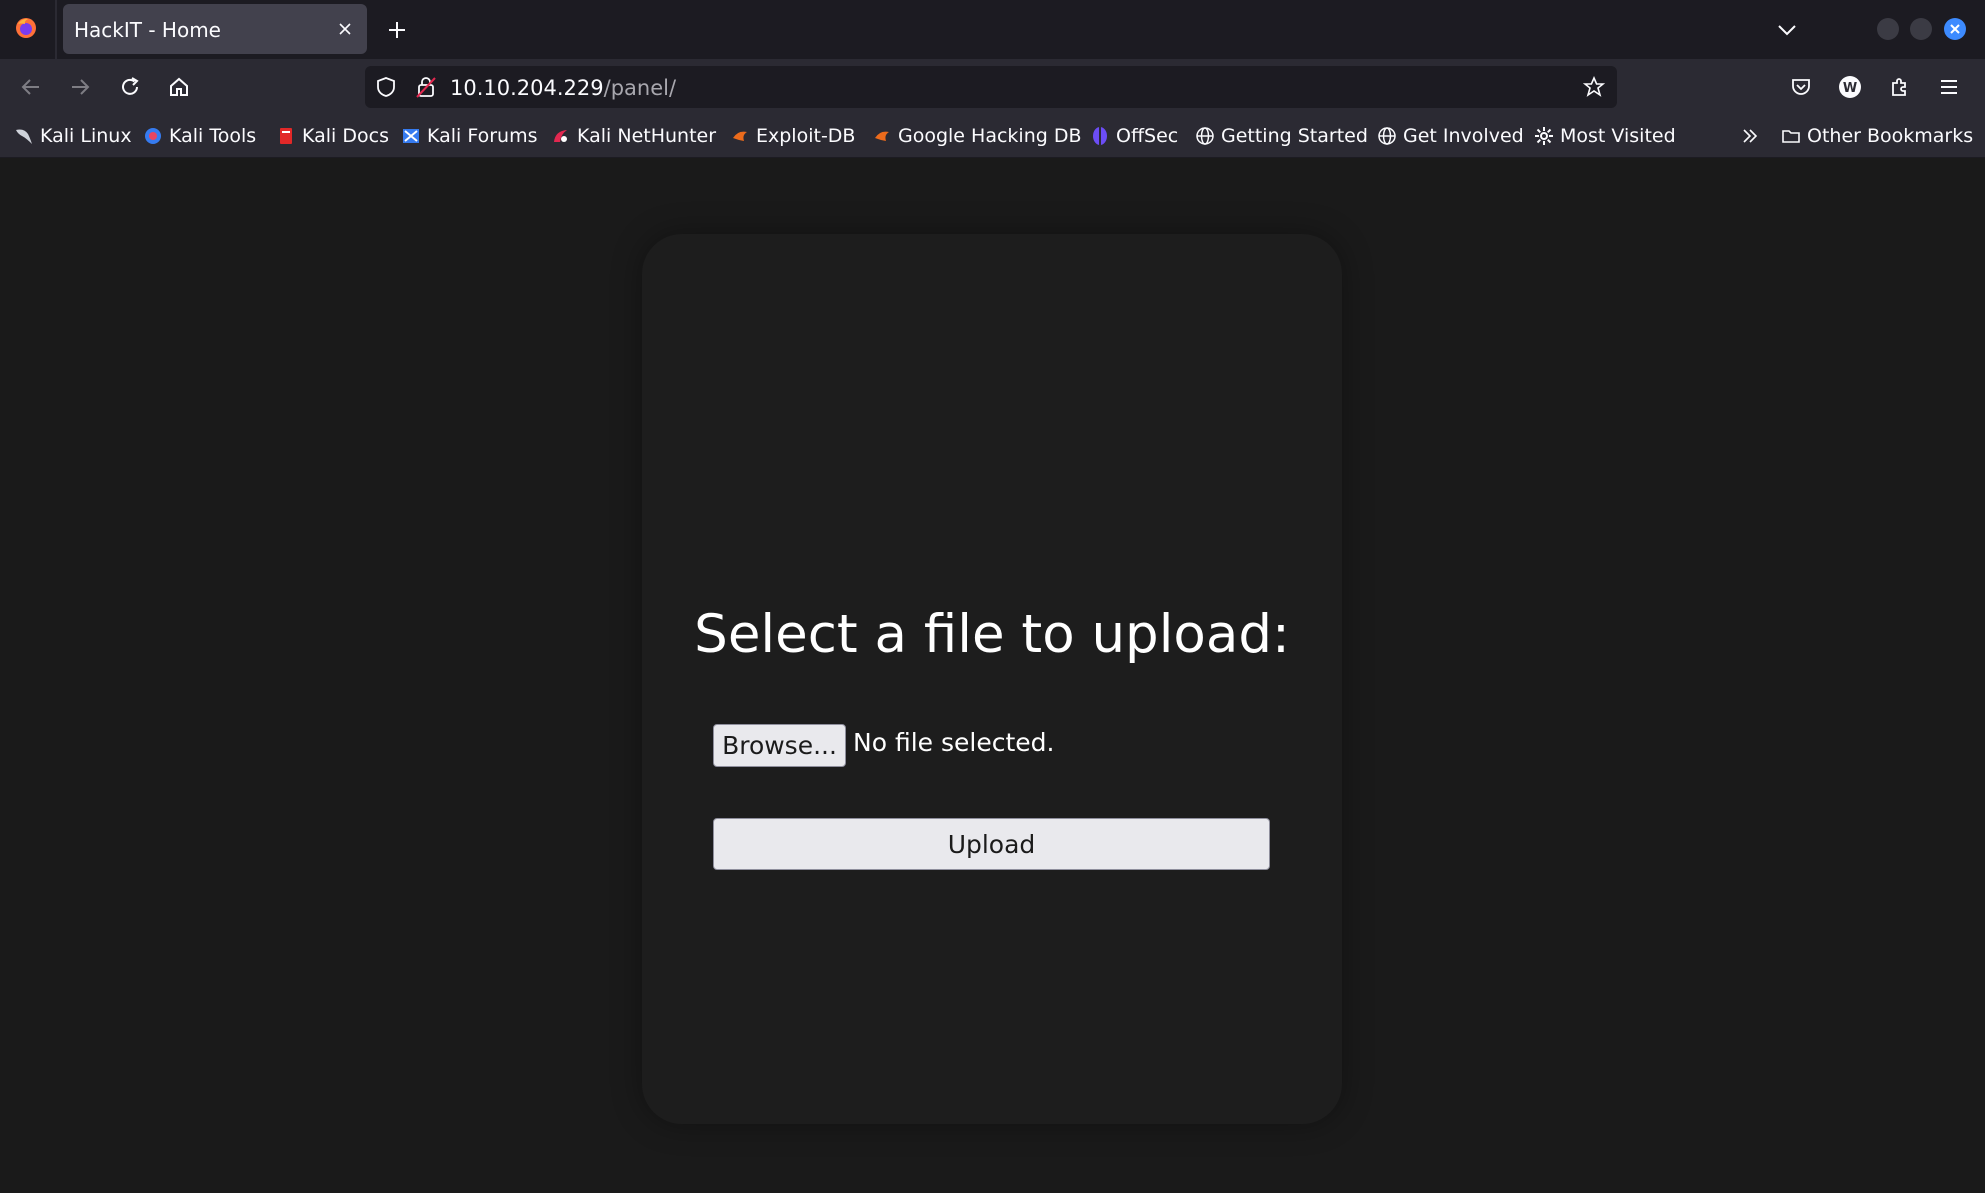  I want to click on tab-strip: HackIT - Home, so click(992, 29).